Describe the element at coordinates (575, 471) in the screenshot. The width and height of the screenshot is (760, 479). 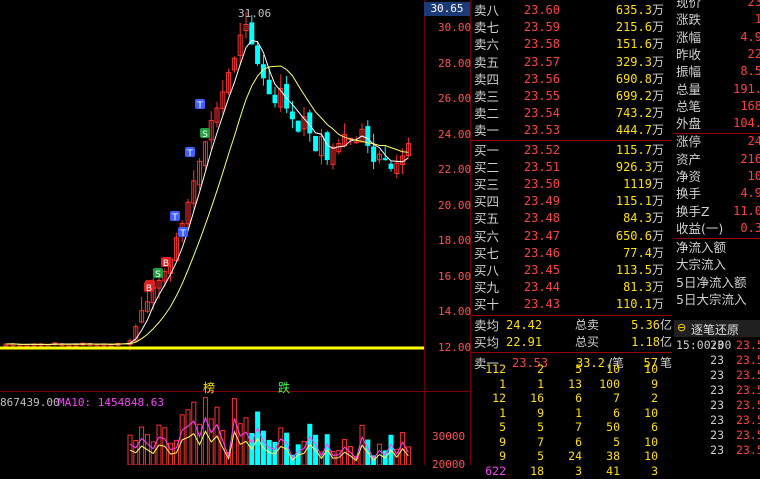
I see `queue-row: 622 18 3 41 3` at that location.